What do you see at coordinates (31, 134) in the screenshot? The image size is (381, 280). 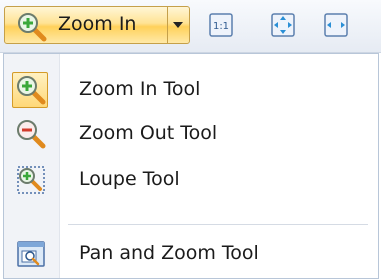 I see `zoom-out-magnifier-icon` at bounding box center [31, 134].